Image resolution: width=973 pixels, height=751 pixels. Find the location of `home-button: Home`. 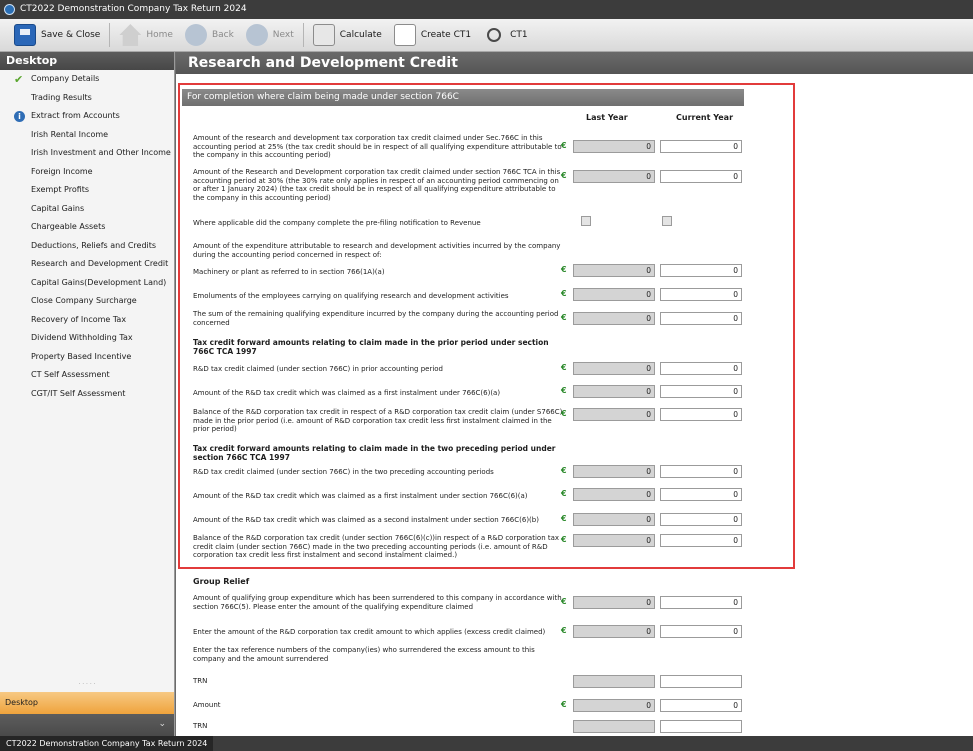

home-button: Home is located at coordinates (146, 35).